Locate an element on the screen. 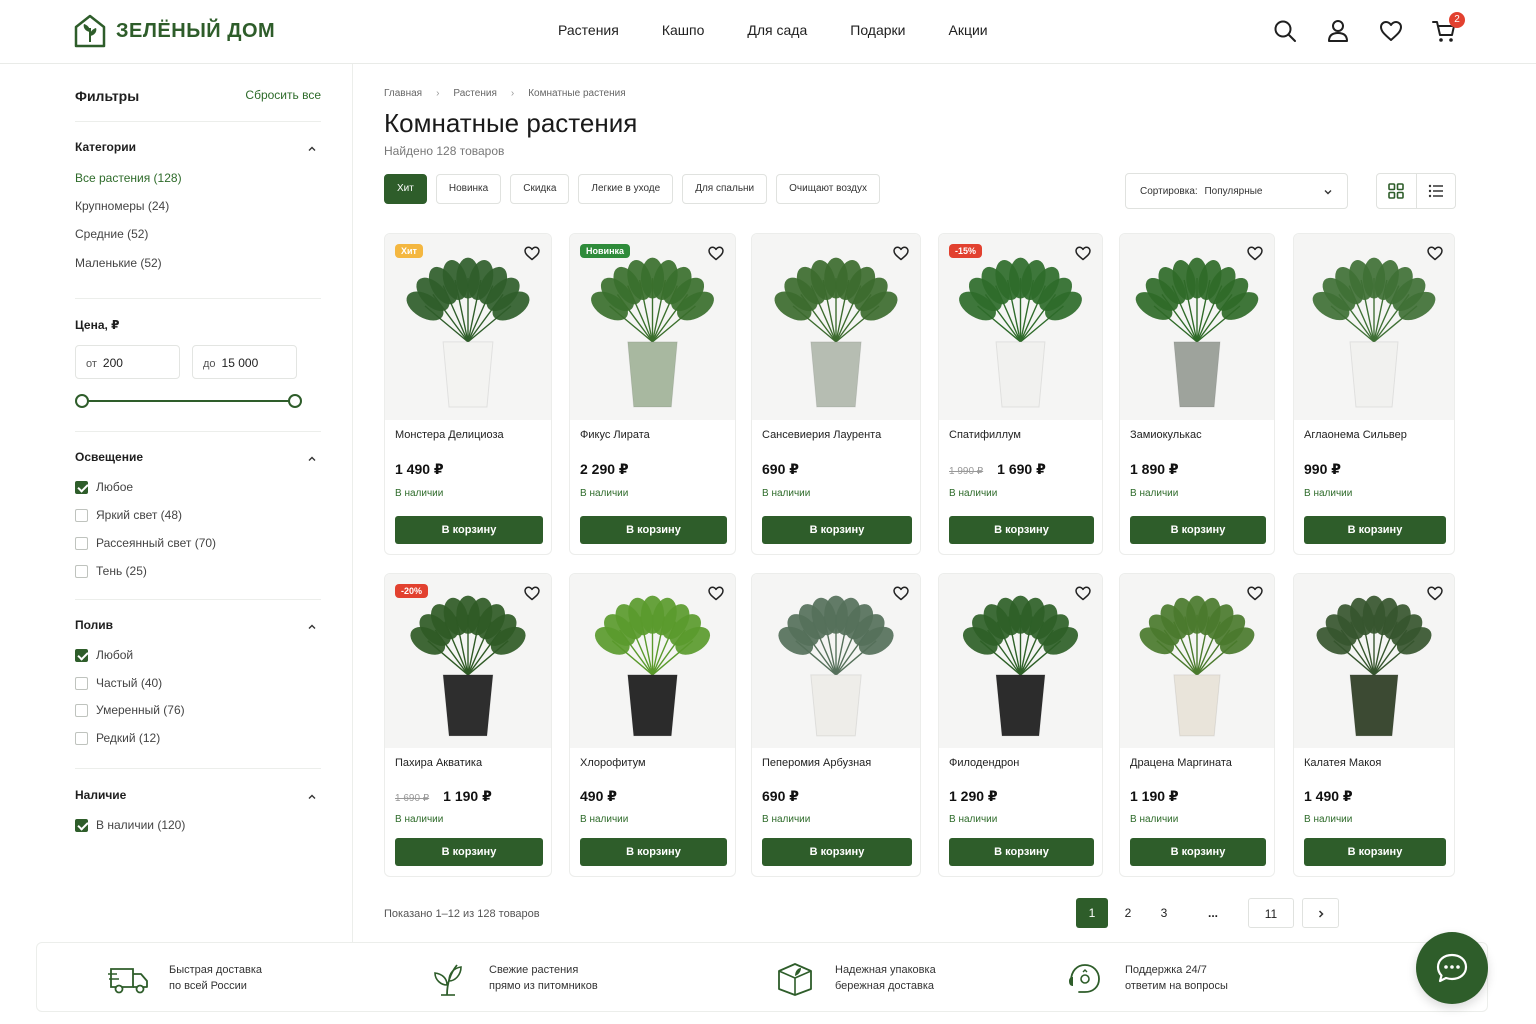  product-name: Аглаонема Сильвер is located at coordinates (1355, 435).